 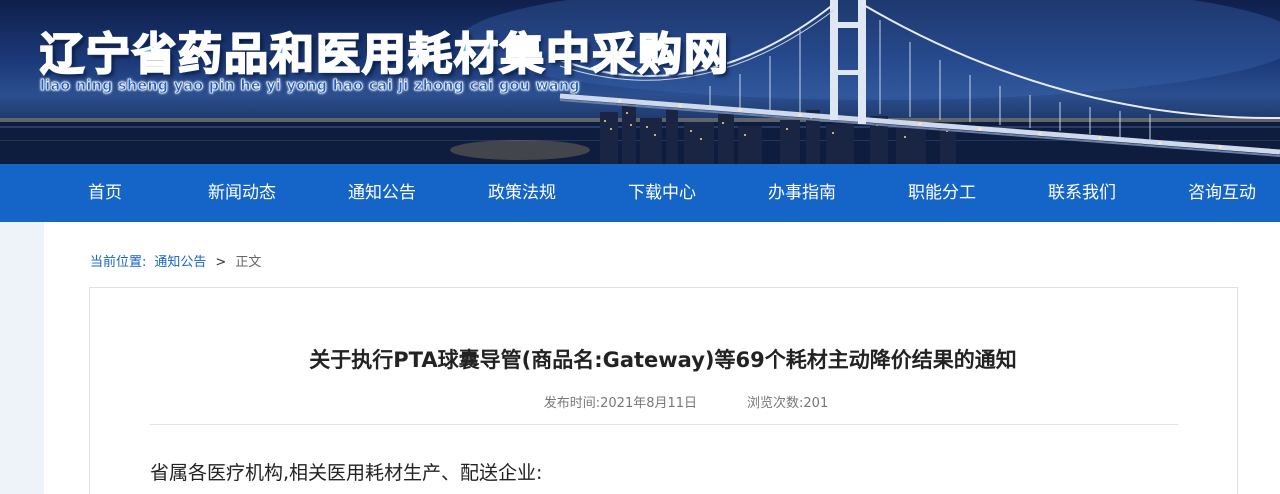 What do you see at coordinates (942, 193) in the screenshot?
I see `nav-item-duties: 职能分工` at bounding box center [942, 193].